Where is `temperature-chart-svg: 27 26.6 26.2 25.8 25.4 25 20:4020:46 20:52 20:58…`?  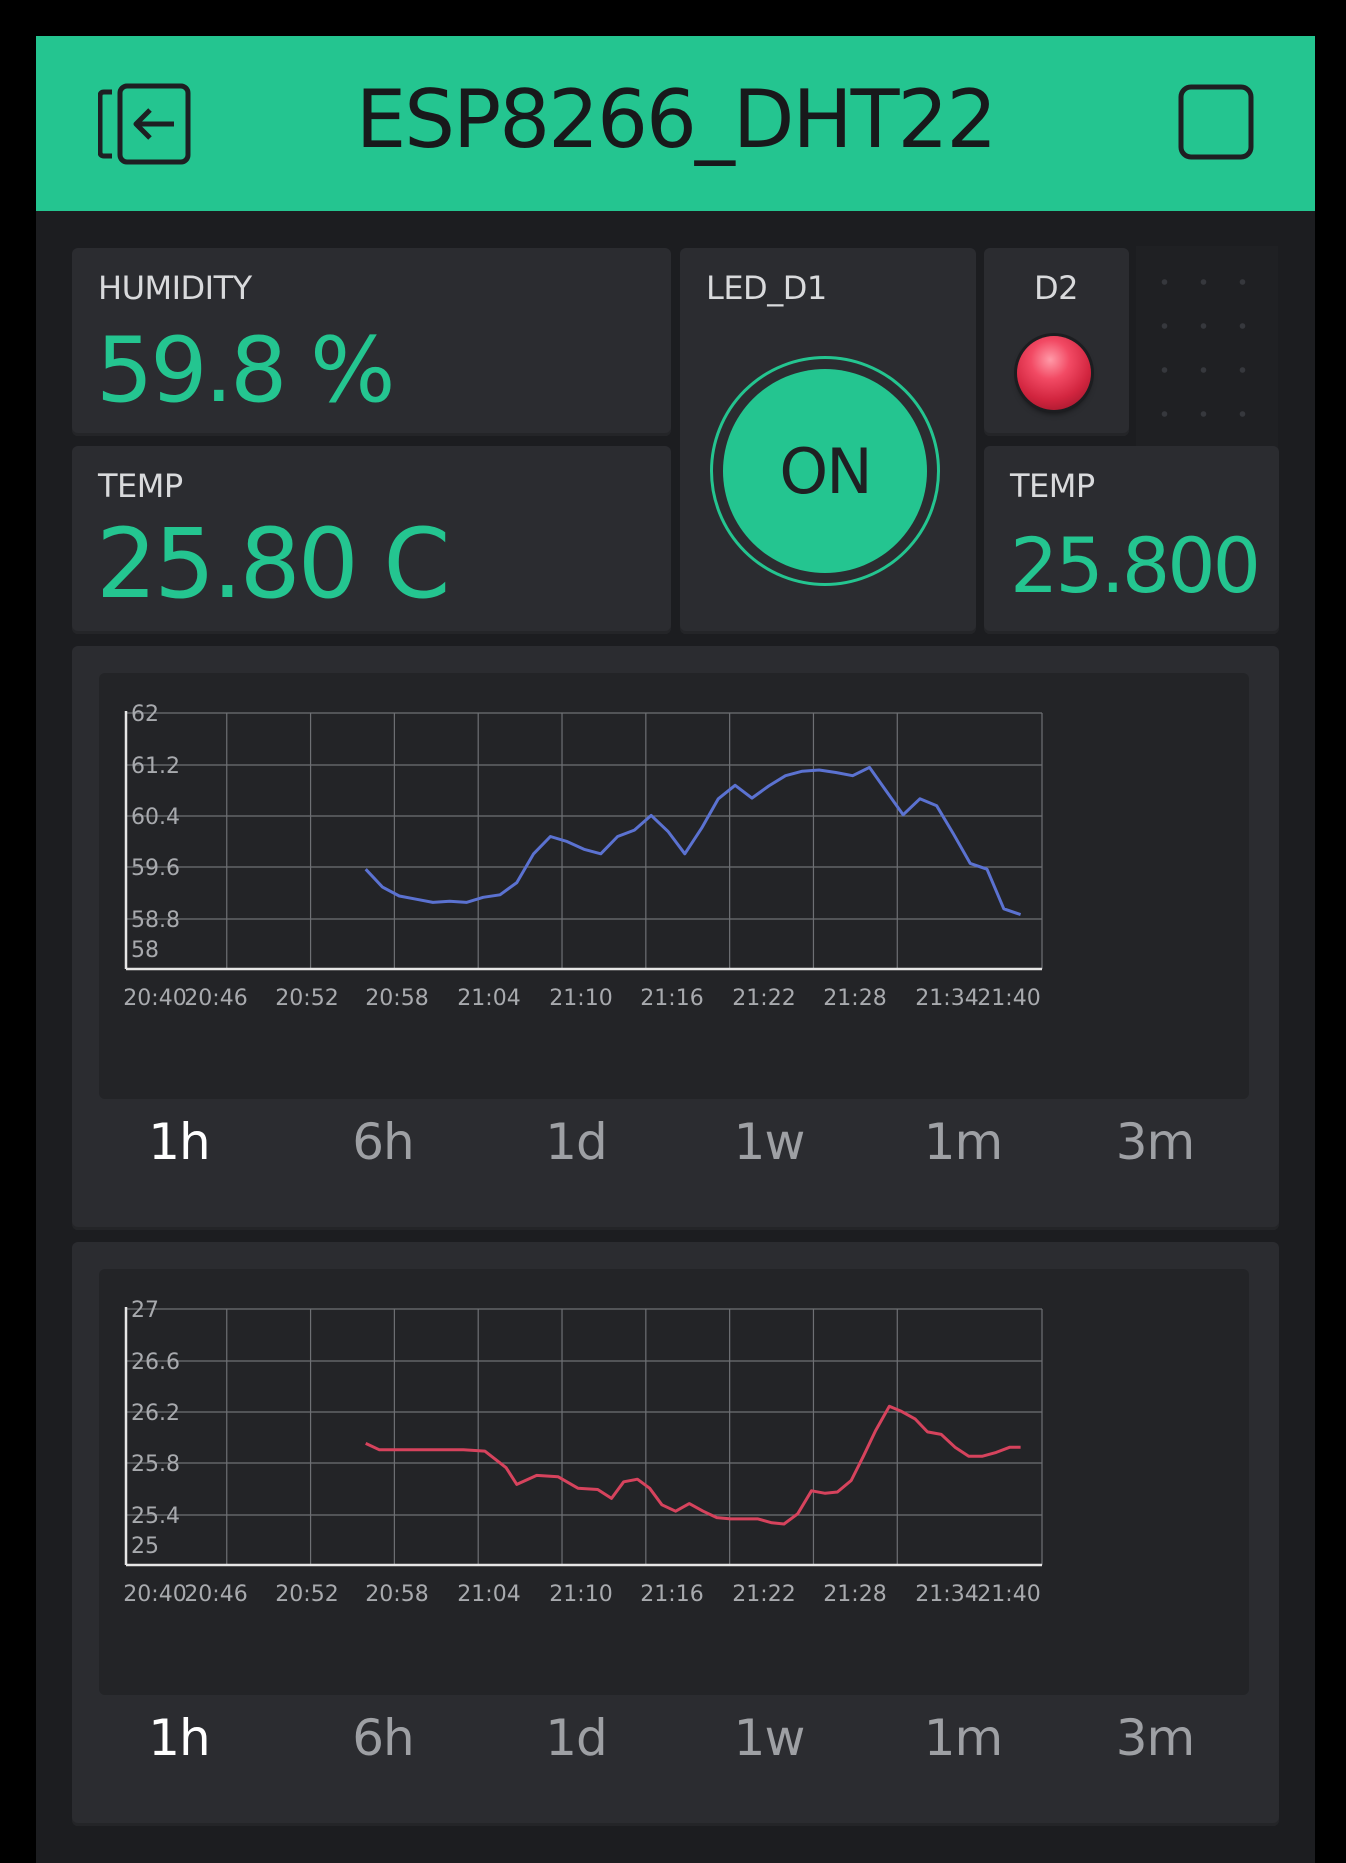
temperature-chart-svg: 27 26.6 26.2 25.8 25.4 25 20:4020:46 20:52 20:58… is located at coordinates (583, 1452).